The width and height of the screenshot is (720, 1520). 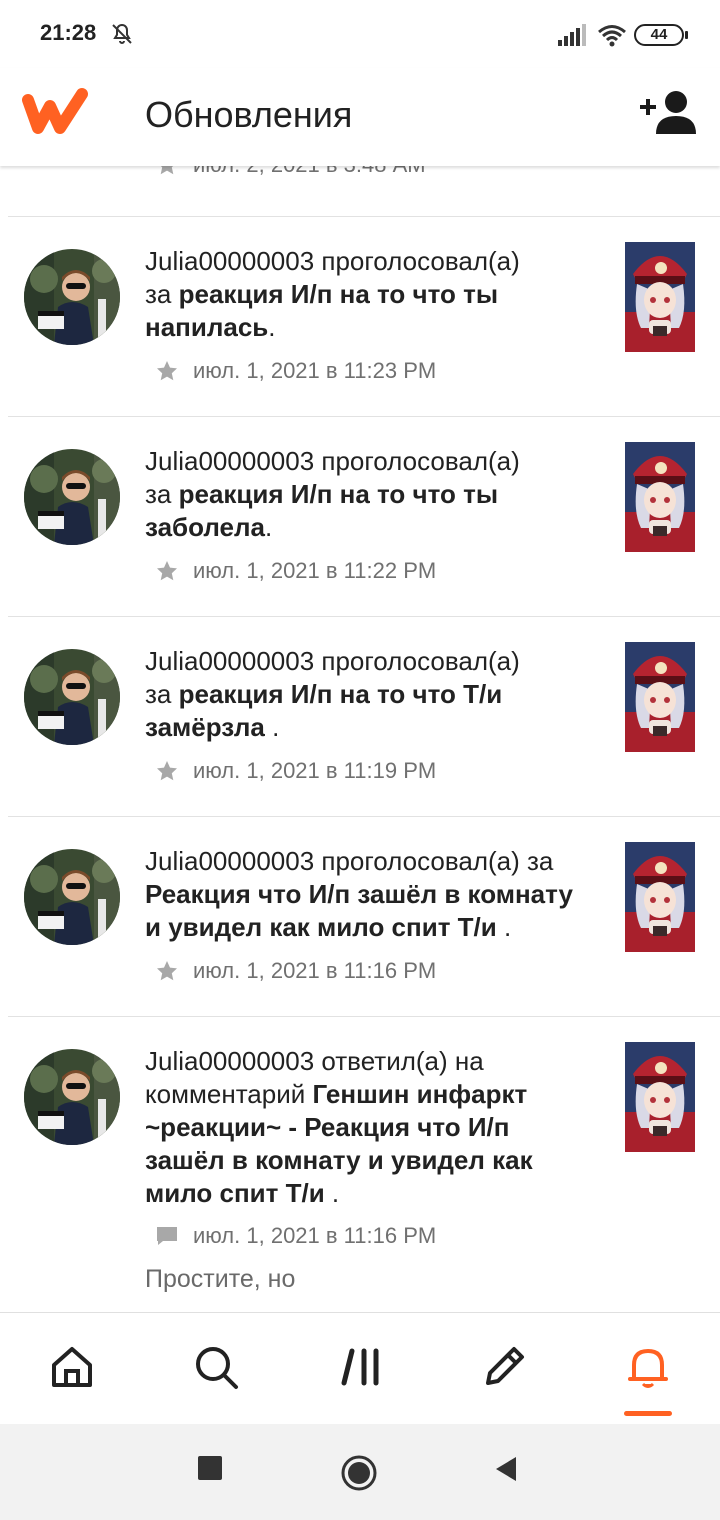 I want to click on status-bar: 21:28 44, so click(x=360, y=34).